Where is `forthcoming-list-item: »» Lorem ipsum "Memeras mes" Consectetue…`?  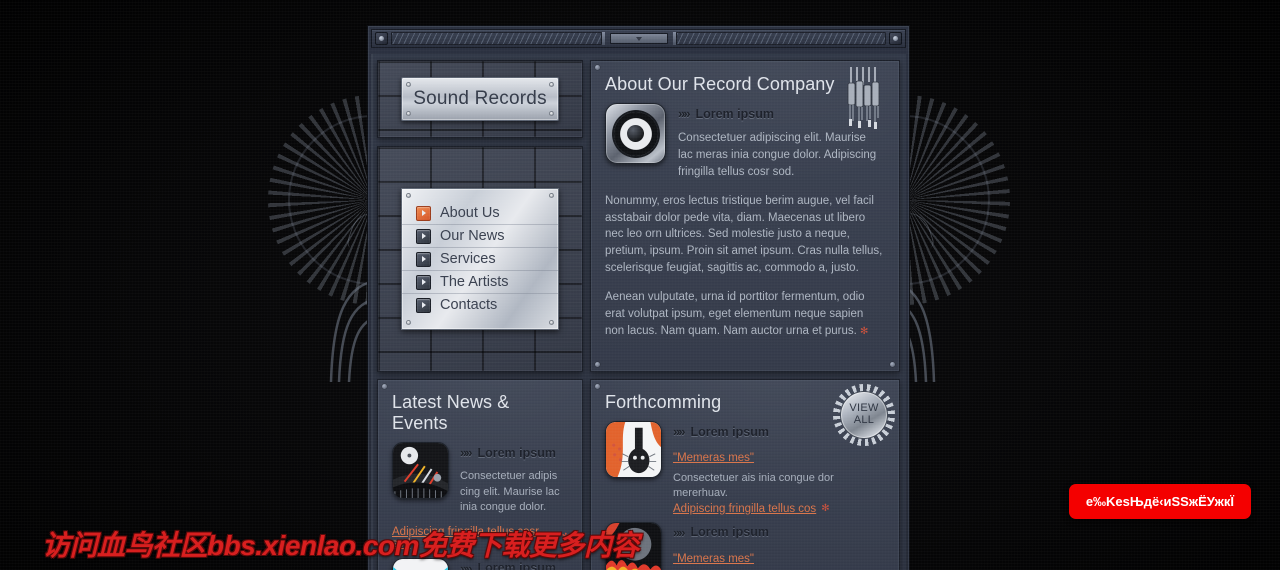
forthcoming-list-item: »» Lorem ipsum "Memeras mes" Consectetue… is located at coordinates (745, 545).